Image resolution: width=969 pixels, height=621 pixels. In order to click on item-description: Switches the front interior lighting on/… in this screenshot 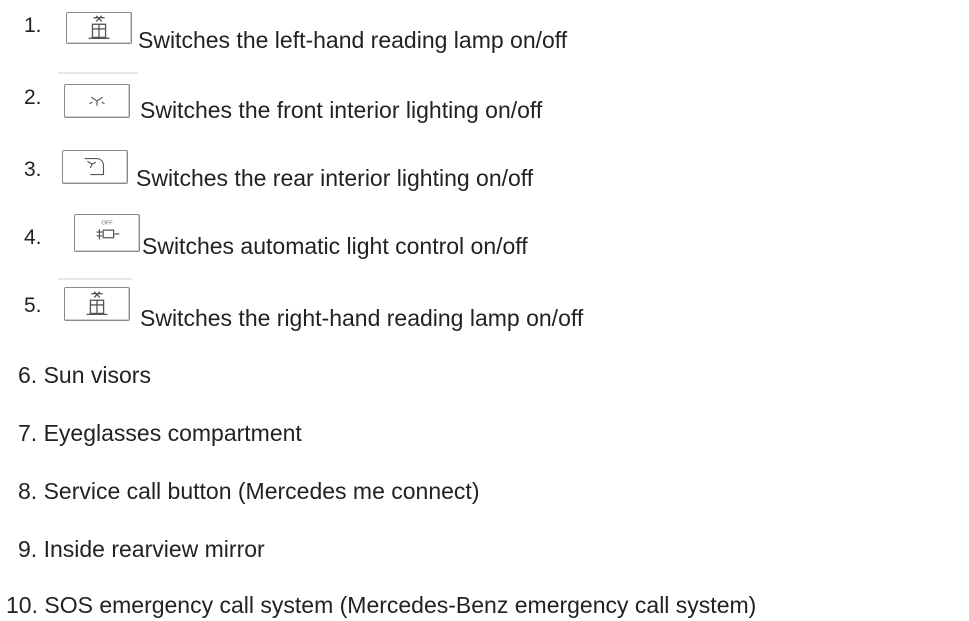, I will do `click(341, 110)`.